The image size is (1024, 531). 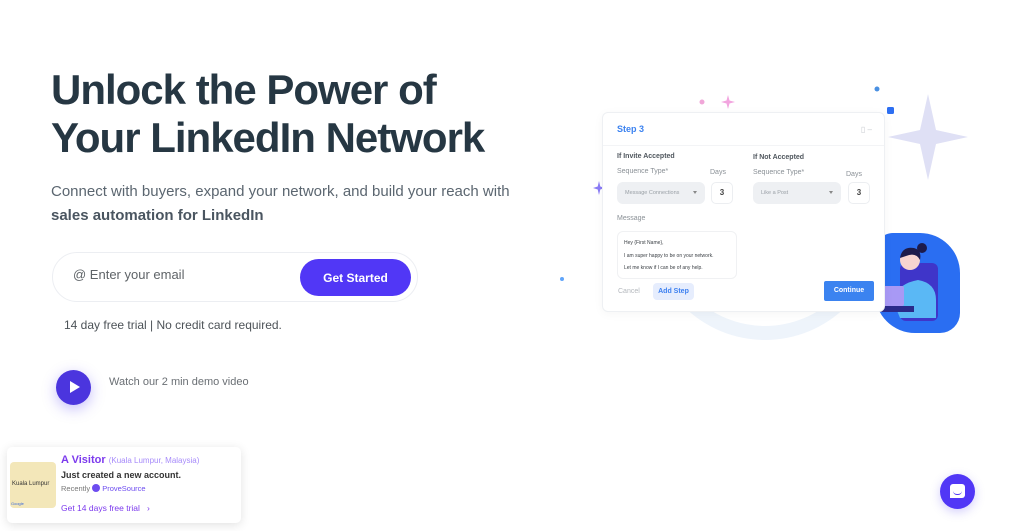 What do you see at coordinates (244, 89) in the screenshot?
I see `hero-title-line-1: Unlock the Power of` at bounding box center [244, 89].